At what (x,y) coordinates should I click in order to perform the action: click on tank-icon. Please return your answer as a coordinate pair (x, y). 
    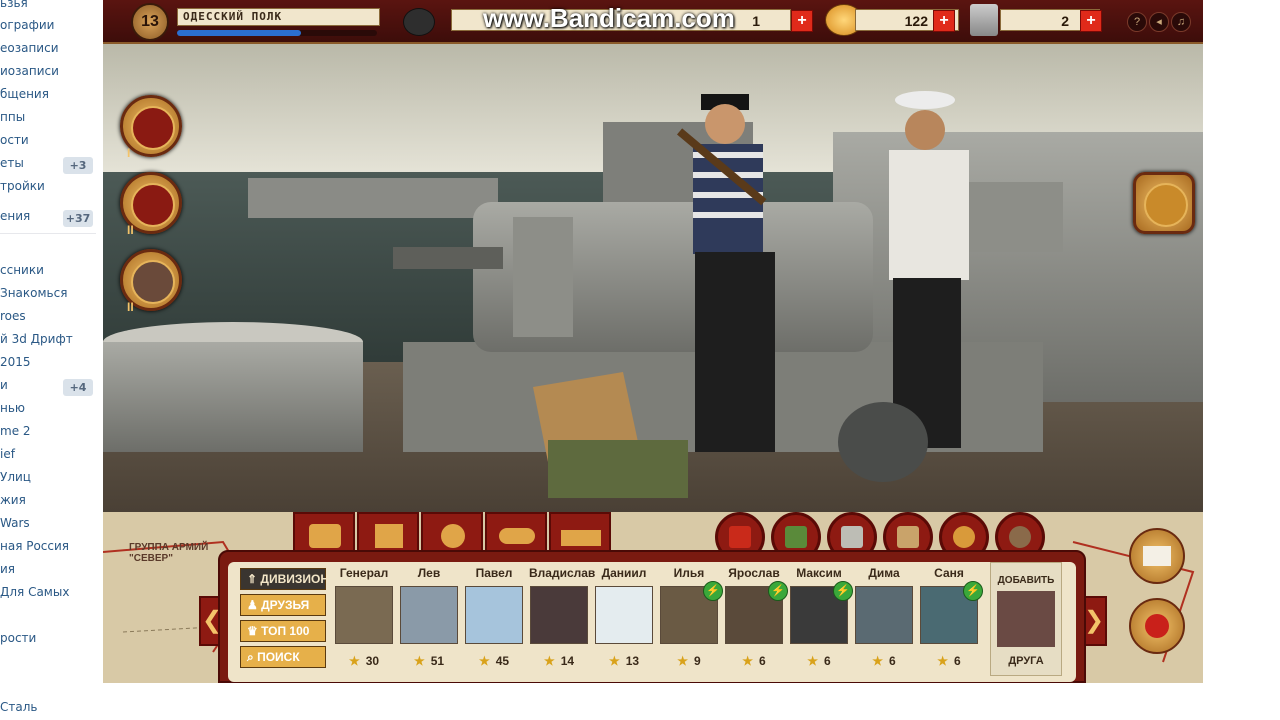
    Looking at the image, I should click on (581, 538).